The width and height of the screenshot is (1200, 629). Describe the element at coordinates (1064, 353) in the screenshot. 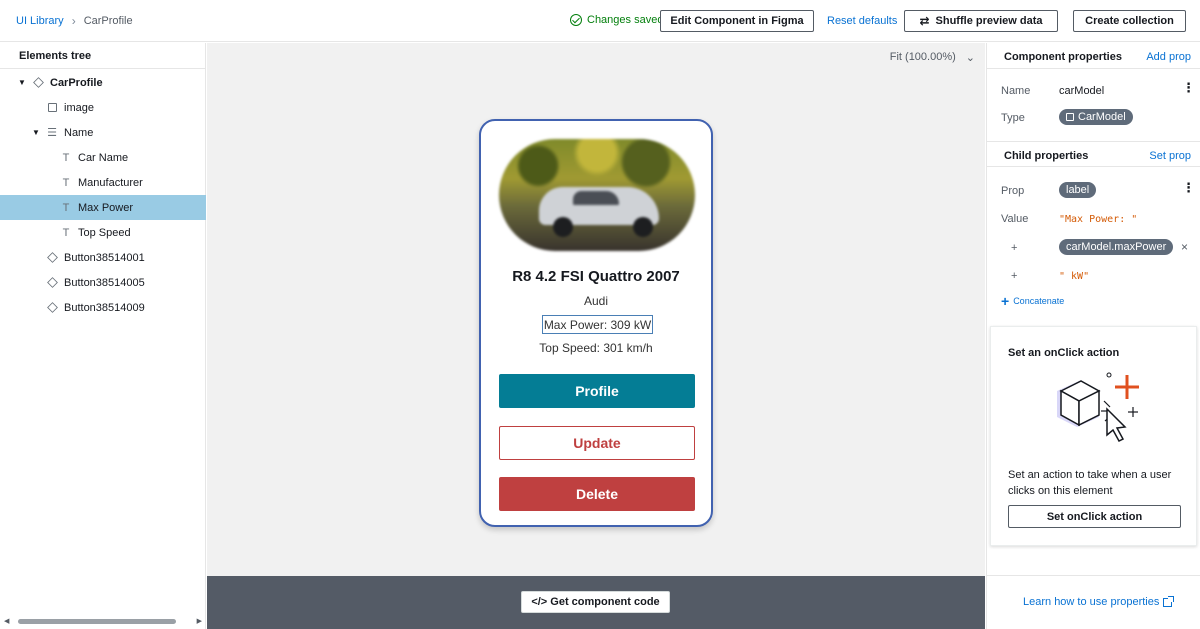

I see `onclick-title: Set an onClick action` at that location.